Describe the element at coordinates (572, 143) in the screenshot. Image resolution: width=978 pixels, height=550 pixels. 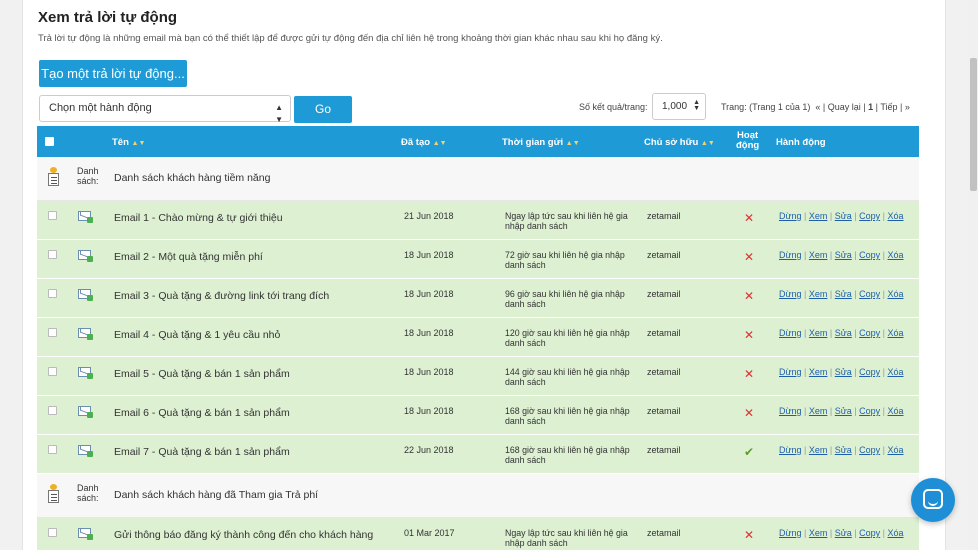
I see `sort-icon: ▲▼` at that location.